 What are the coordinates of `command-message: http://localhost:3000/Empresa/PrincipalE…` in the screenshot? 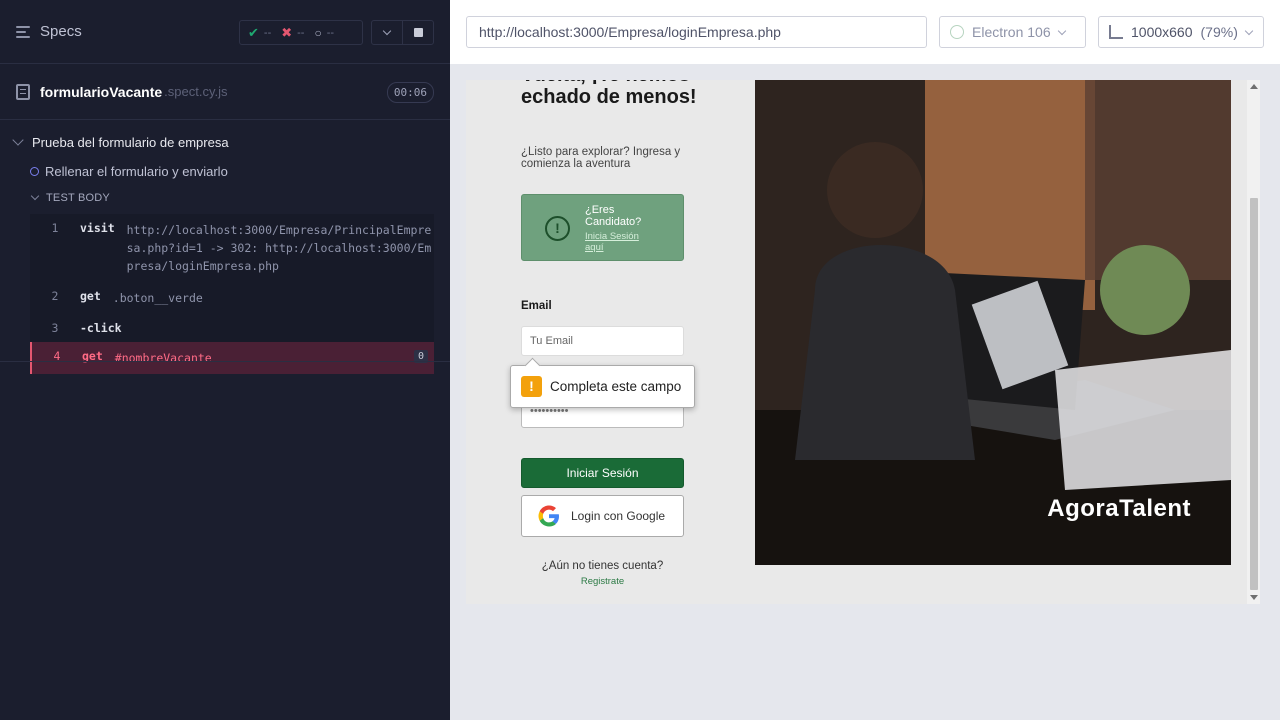 It's located at (279, 248).